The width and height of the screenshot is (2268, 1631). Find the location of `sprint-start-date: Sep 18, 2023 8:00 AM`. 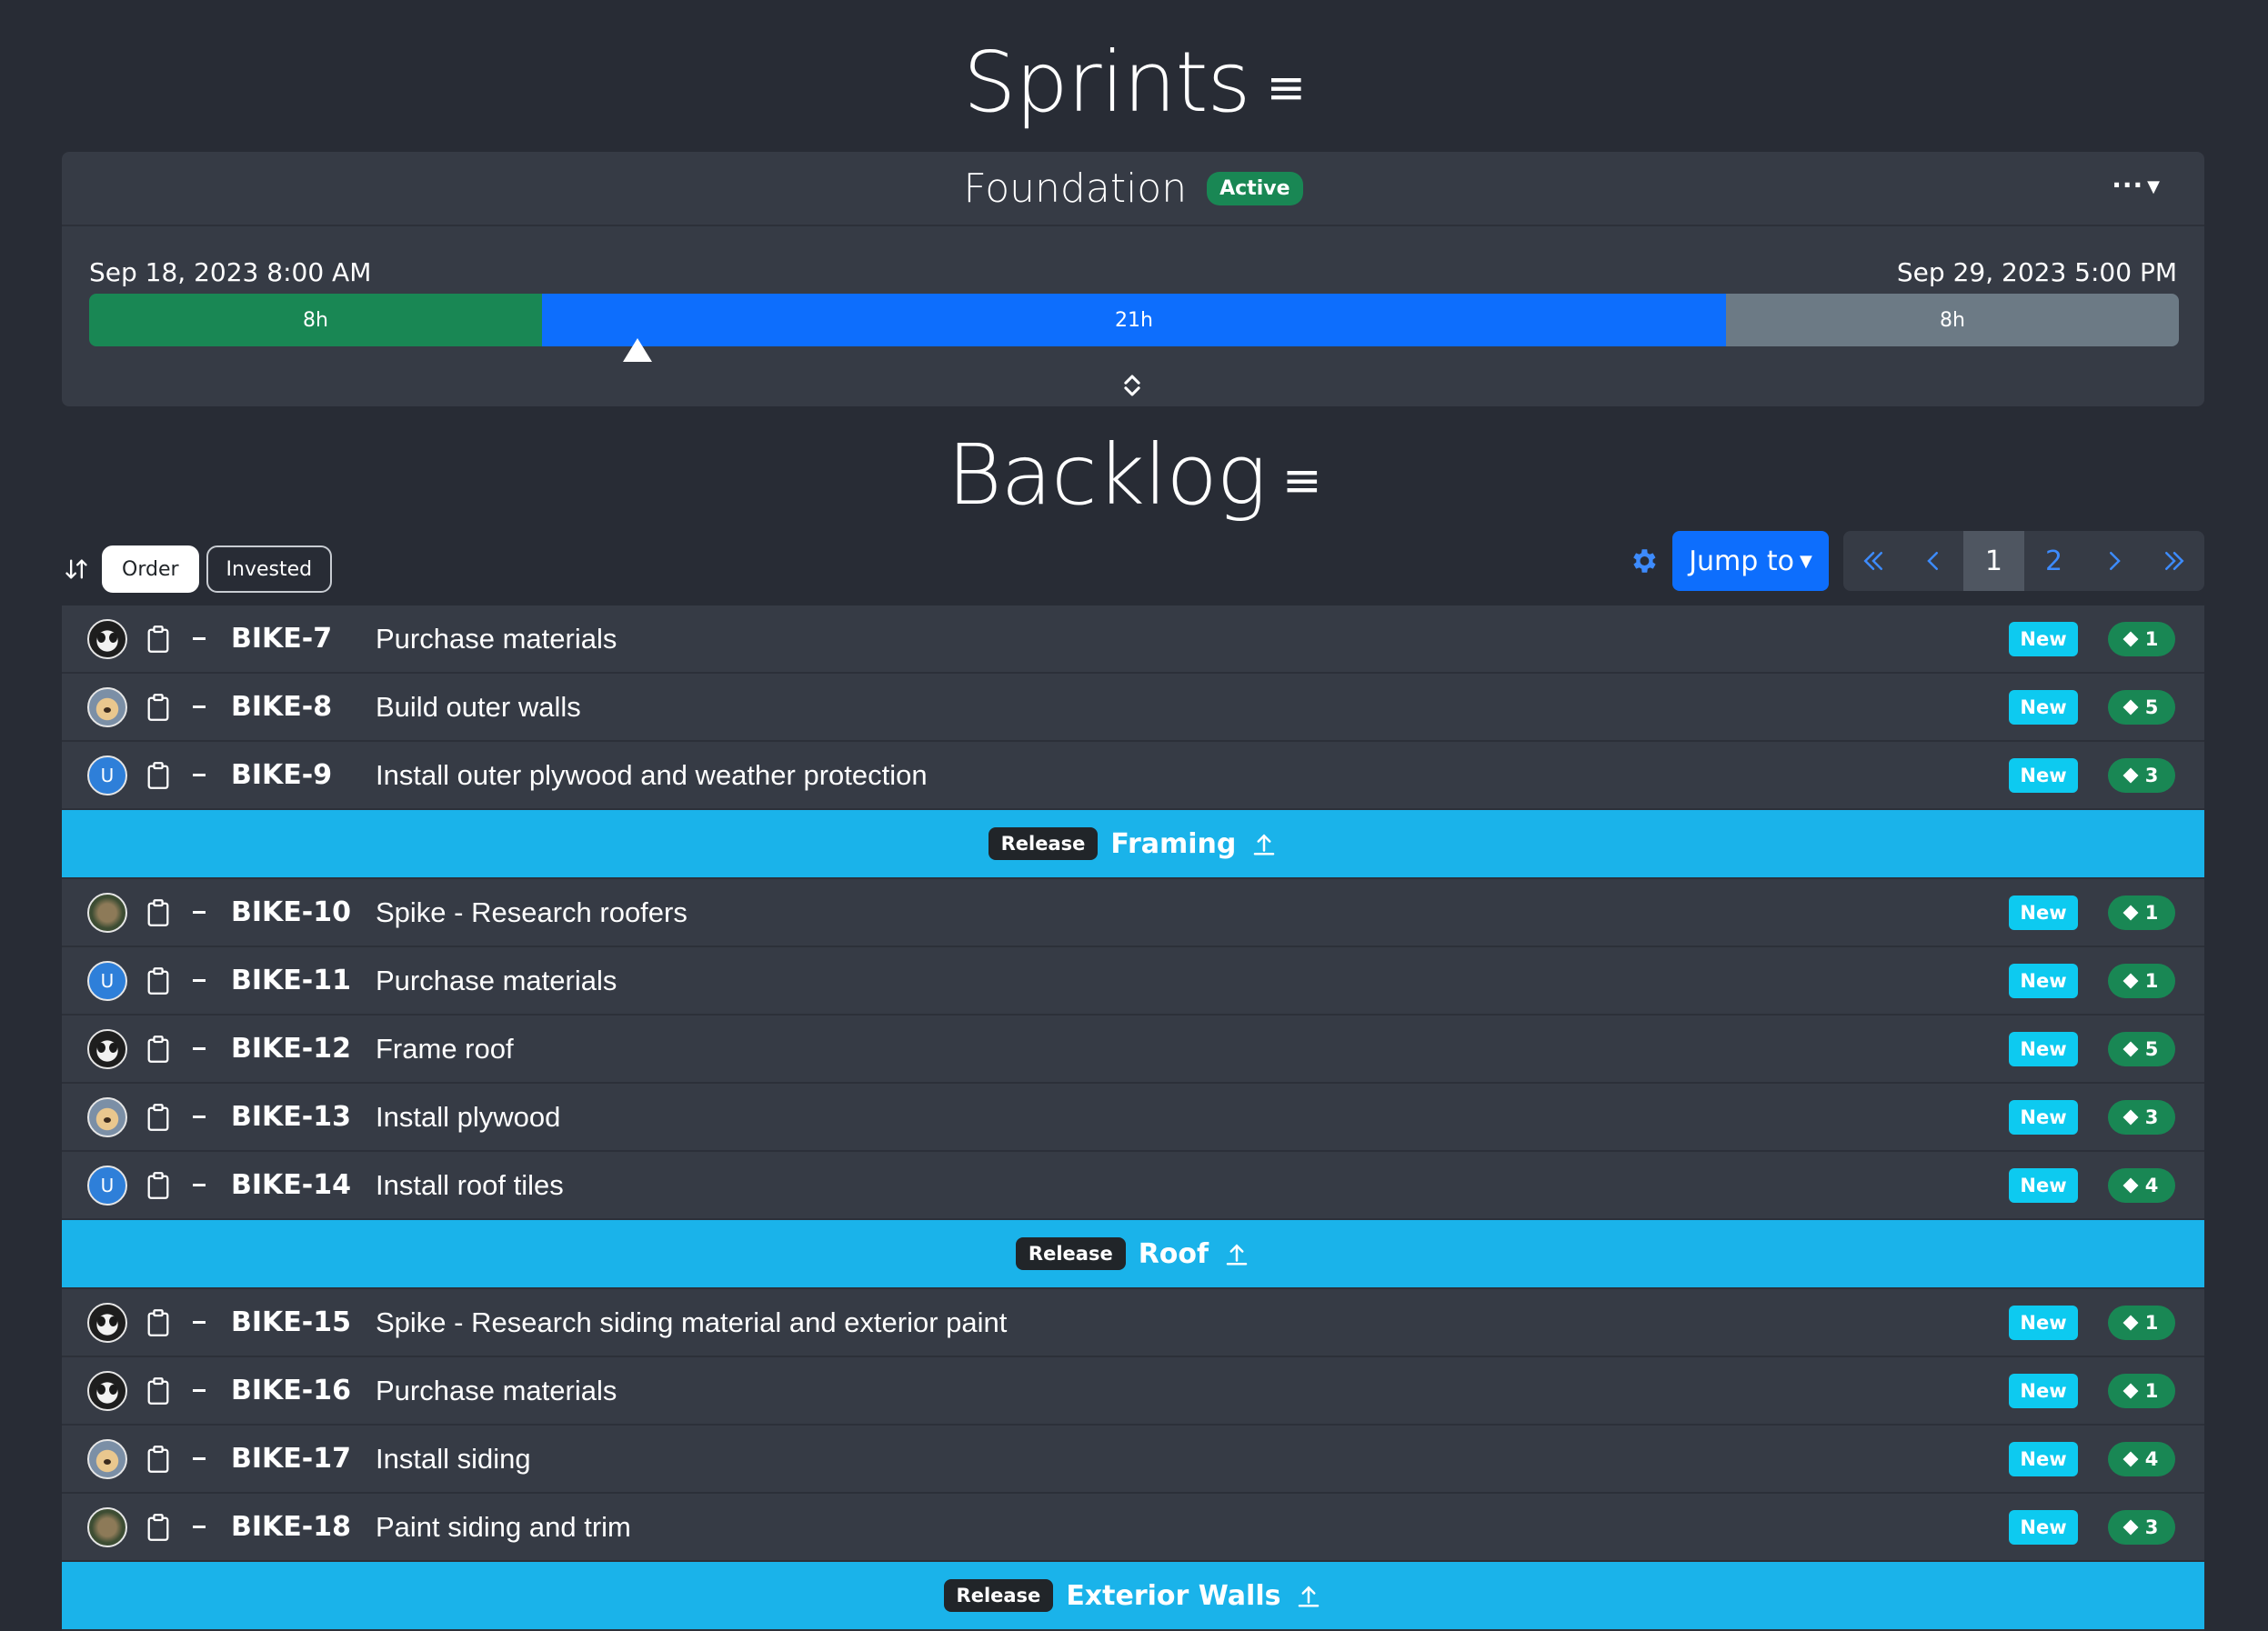

sprint-start-date: Sep 18, 2023 8:00 AM is located at coordinates (230, 272).